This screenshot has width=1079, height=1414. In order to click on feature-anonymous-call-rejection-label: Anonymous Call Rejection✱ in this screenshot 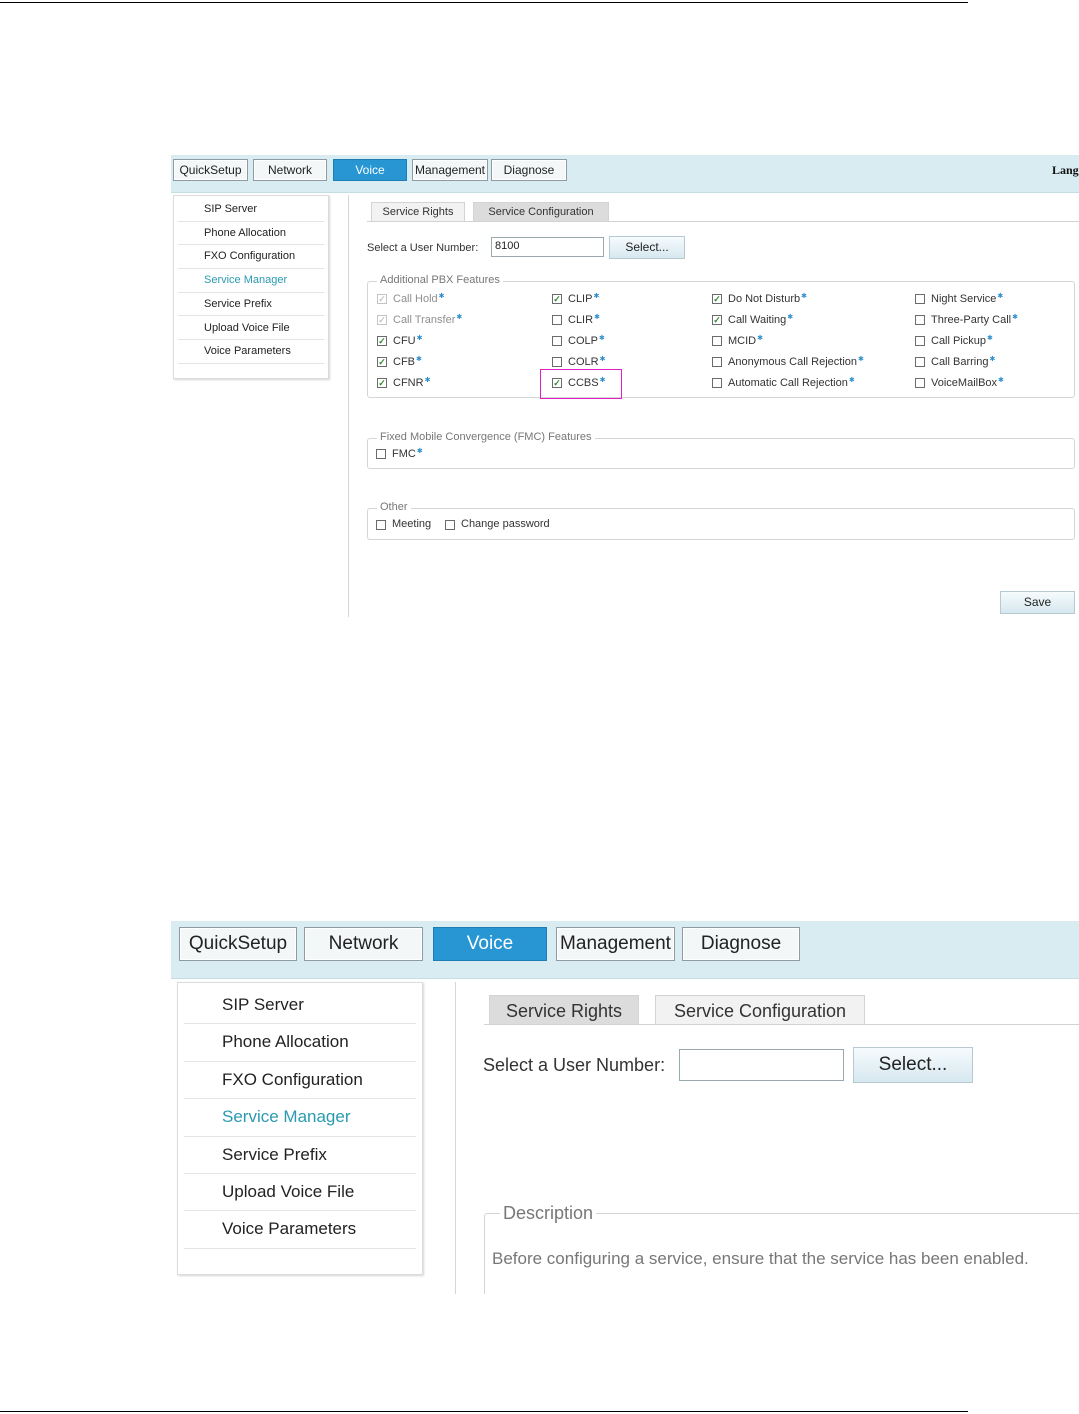, I will do `click(796, 362)`.